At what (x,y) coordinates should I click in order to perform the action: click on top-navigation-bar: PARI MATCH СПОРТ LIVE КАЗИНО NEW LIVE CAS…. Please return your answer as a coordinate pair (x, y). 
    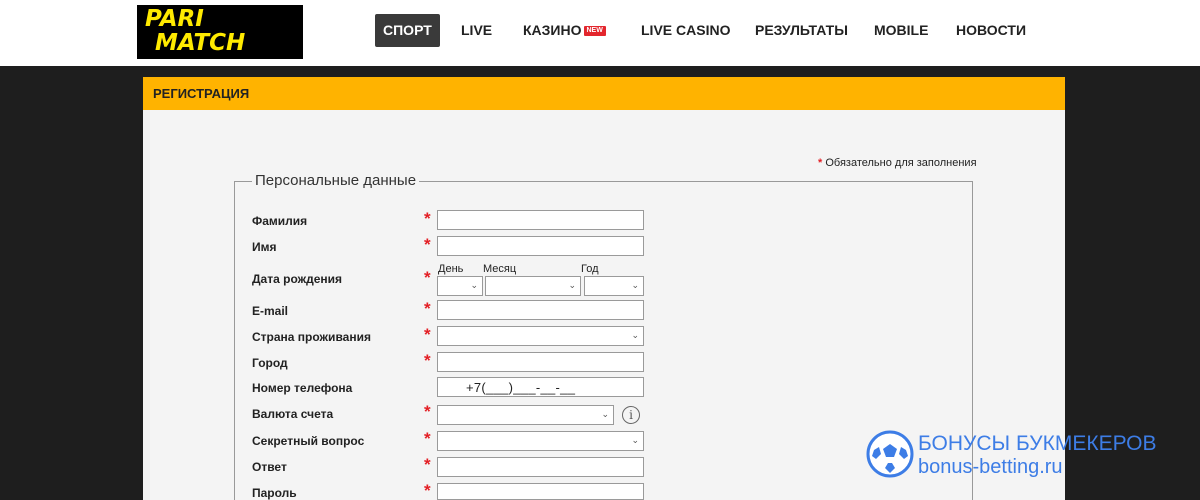
    Looking at the image, I should click on (600, 33).